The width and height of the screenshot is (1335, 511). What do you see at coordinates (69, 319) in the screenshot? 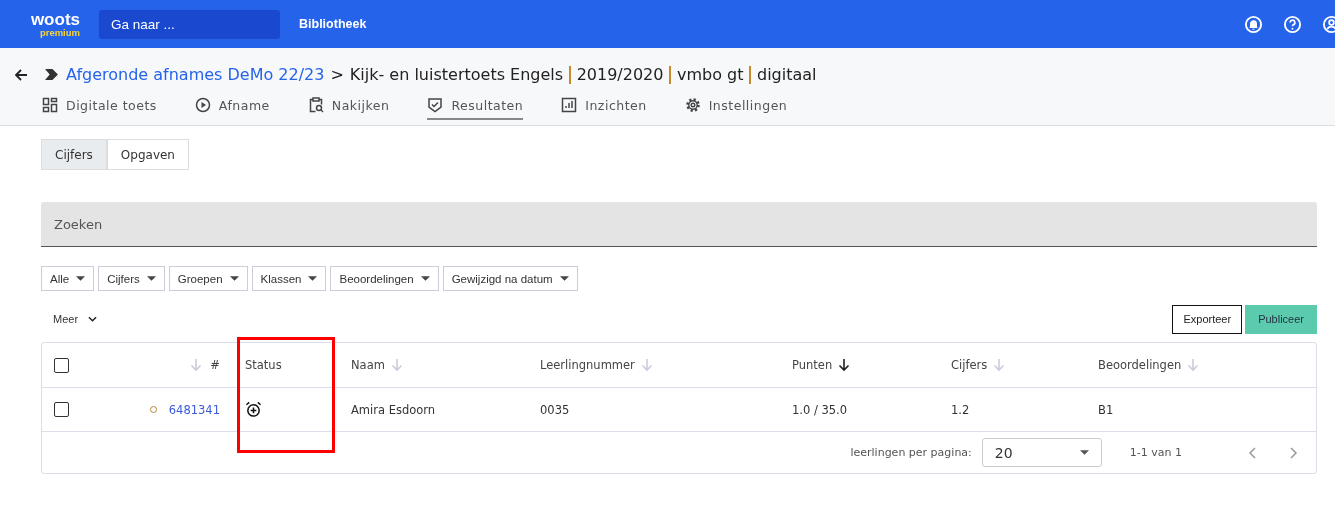
I see `more-dropdown: Meer` at bounding box center [69, 319].